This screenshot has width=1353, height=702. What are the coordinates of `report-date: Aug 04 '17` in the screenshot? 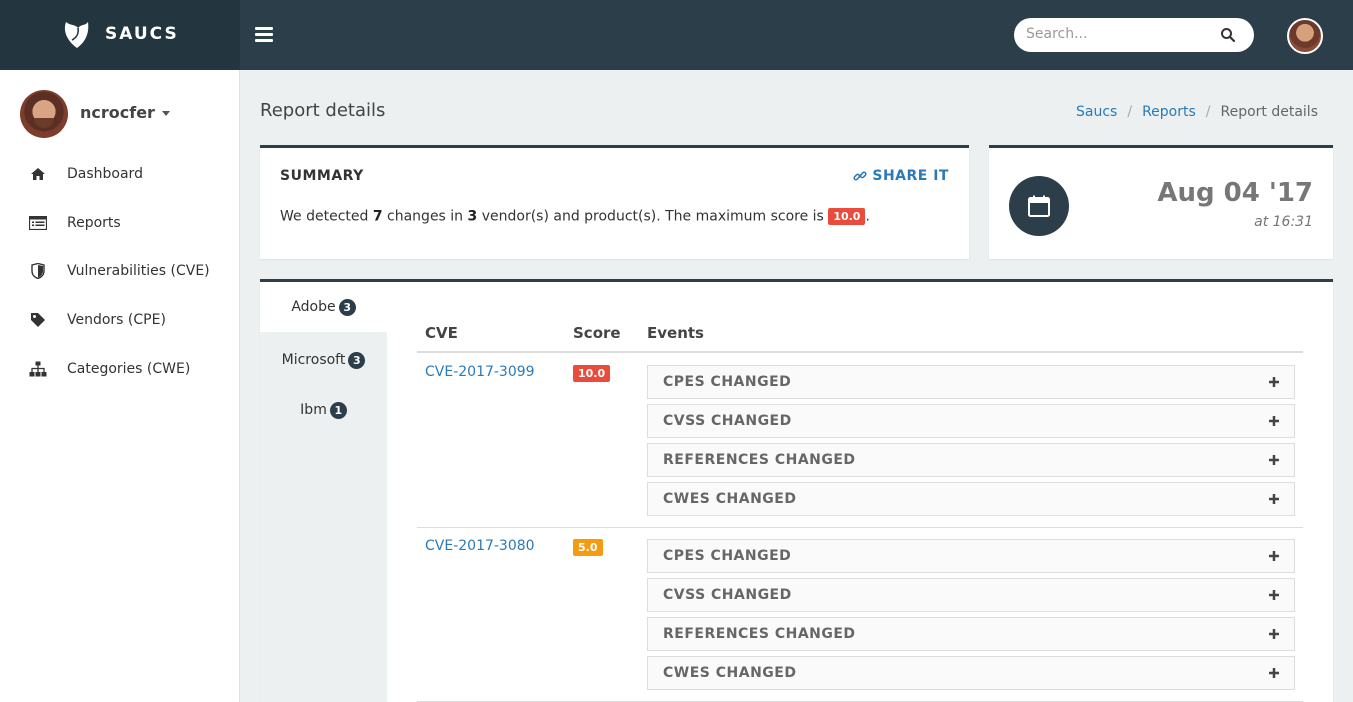 It's located at (1235, 193).